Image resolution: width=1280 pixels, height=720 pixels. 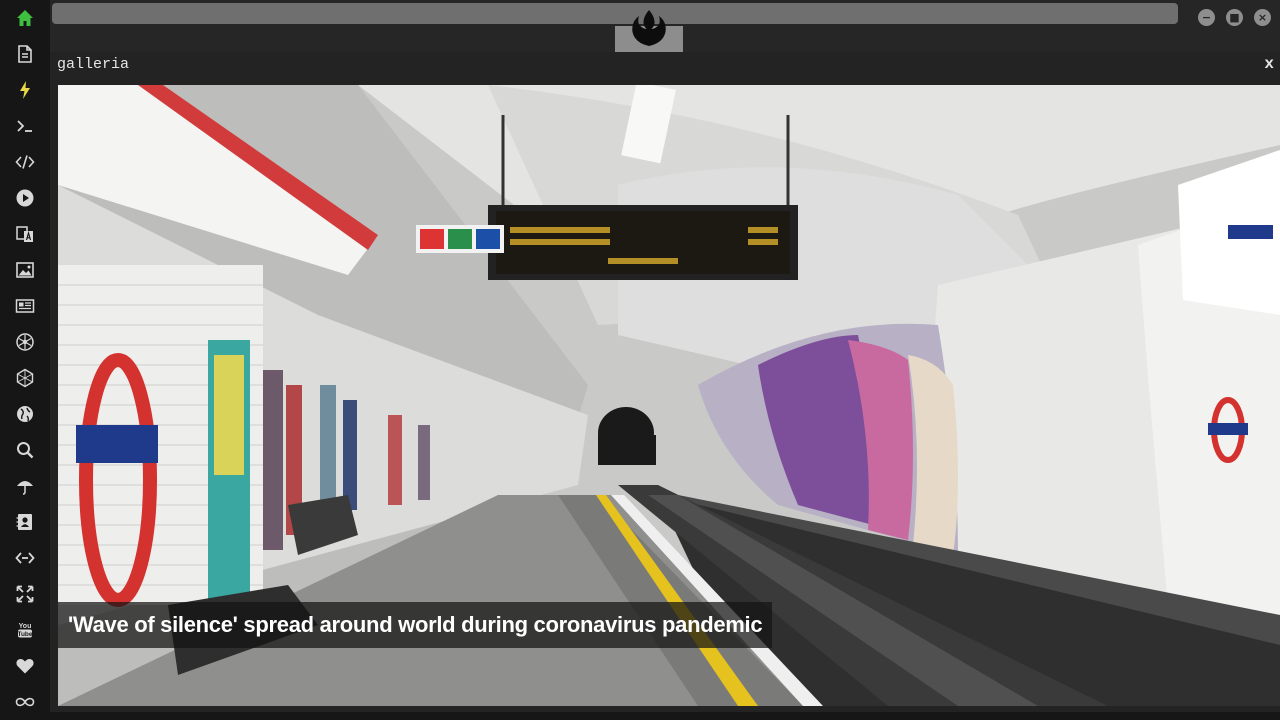 I want to click on maximize-button: ■, so click(x=1234, y=17).